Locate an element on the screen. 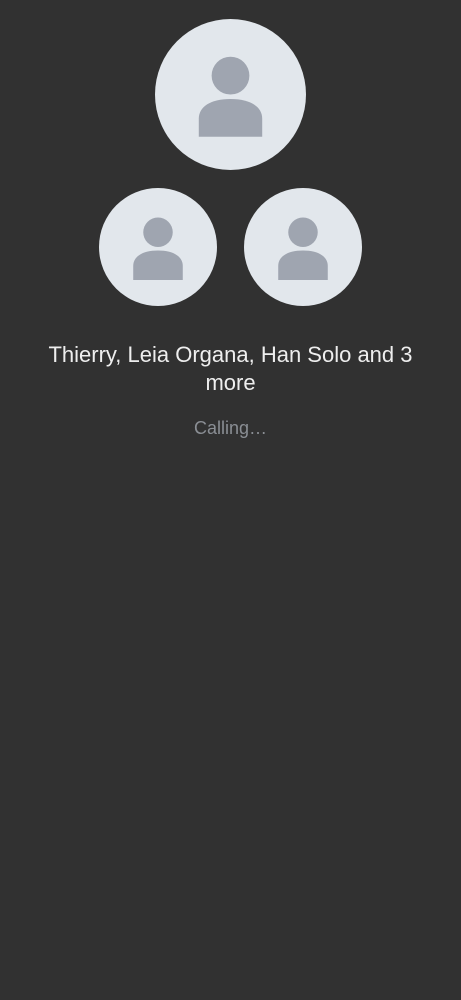  main-avatar is located at coordinates (230, 94).